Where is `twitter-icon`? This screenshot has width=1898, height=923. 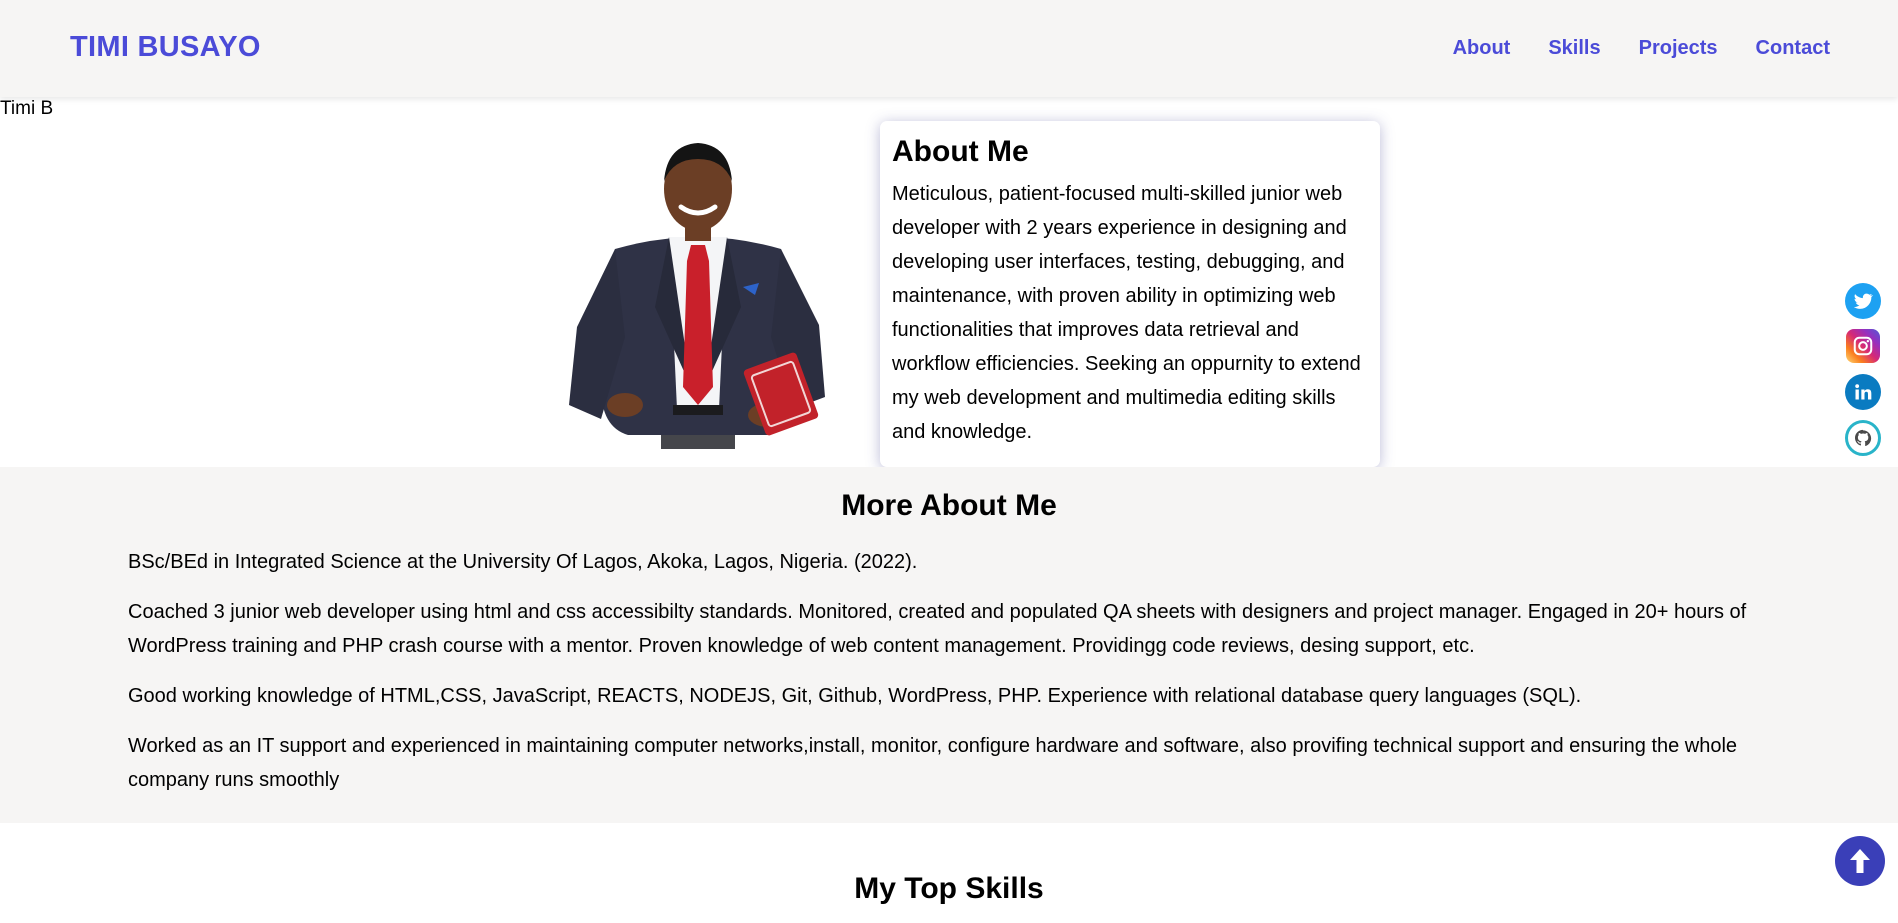 twitter-icon is located at coordinates (1863, 301).